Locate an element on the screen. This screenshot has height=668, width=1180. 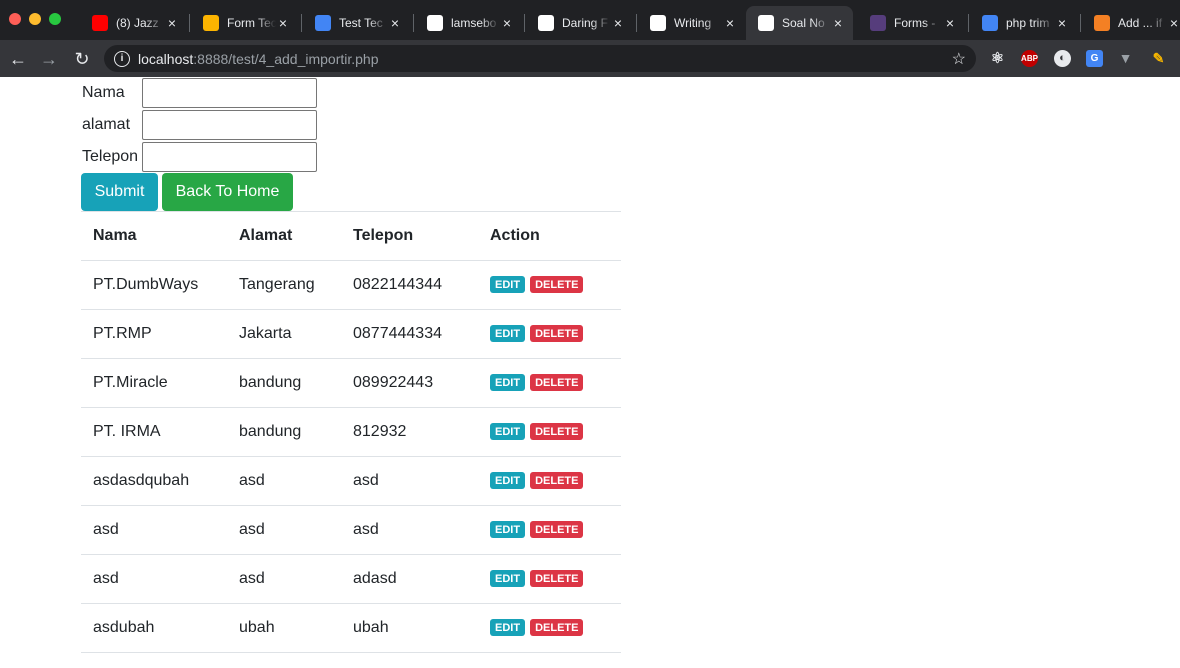
browser-tab: php trim × is located at coordinates (1023, 23).